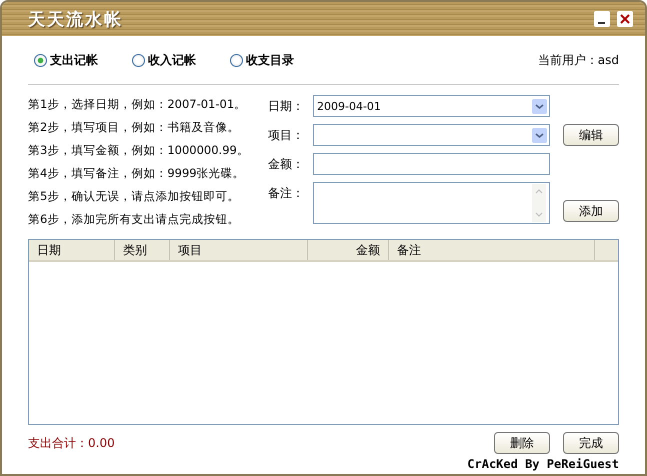 The image size is (647, 476). What do you see at coordinates (164, 60) in the screenshot?
I see `mode-radio: 收入记帐` at bounding box center [164, 60].